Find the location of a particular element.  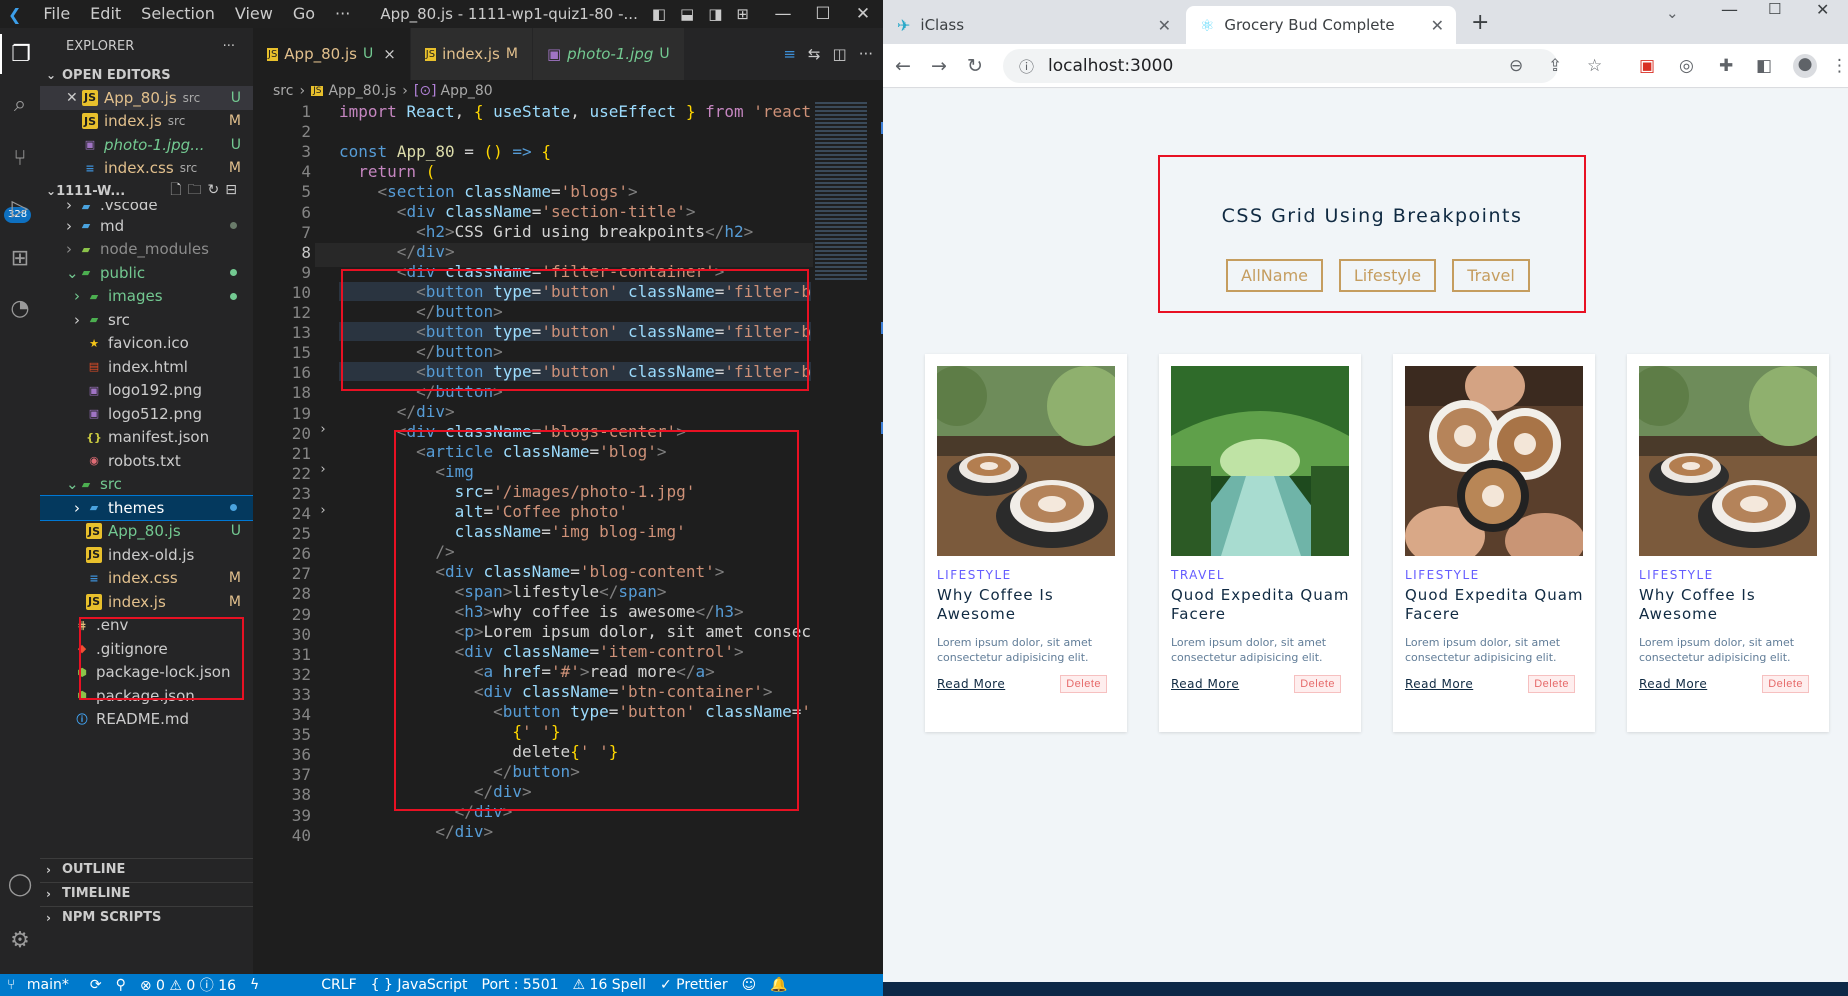

prettier-status: ✓ Prettier is located at coordinates (694, 985).